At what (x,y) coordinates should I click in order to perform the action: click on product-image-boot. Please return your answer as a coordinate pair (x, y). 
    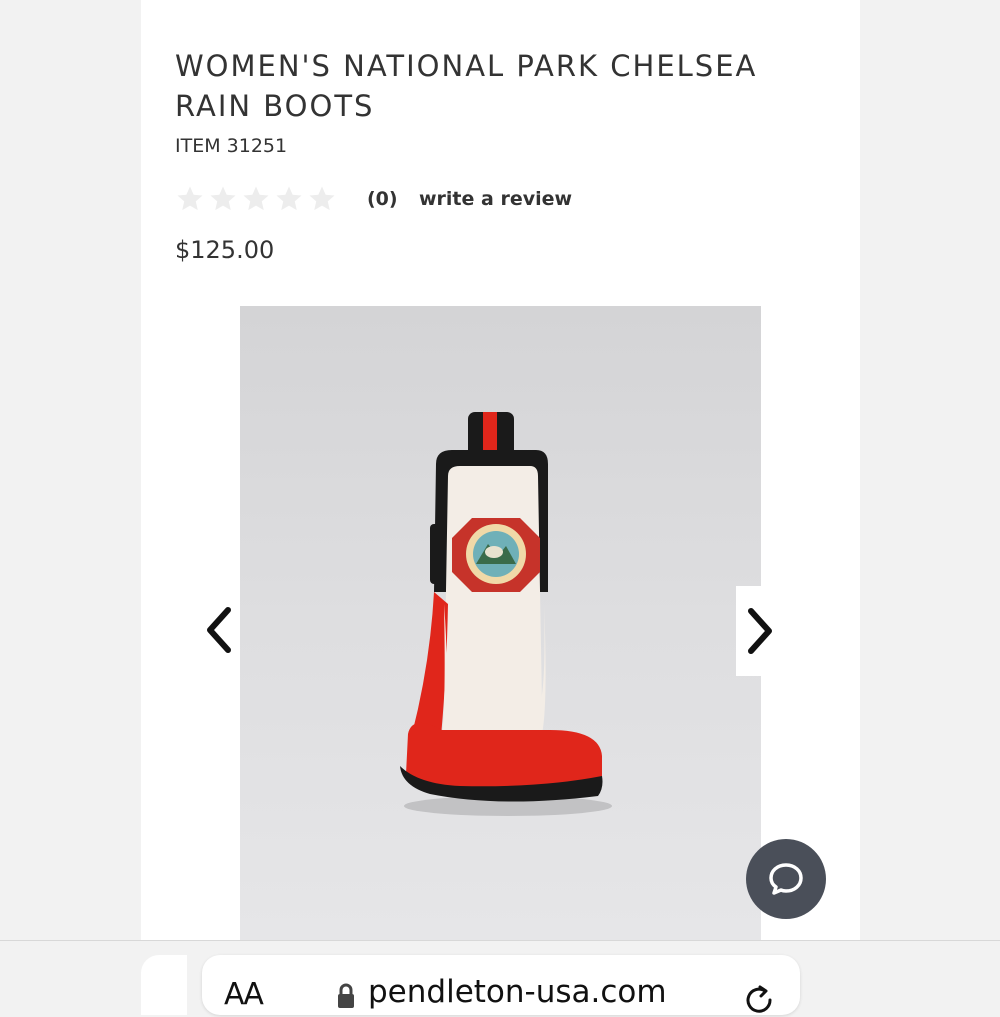
    Looking at the image, I should click on (506, 614).